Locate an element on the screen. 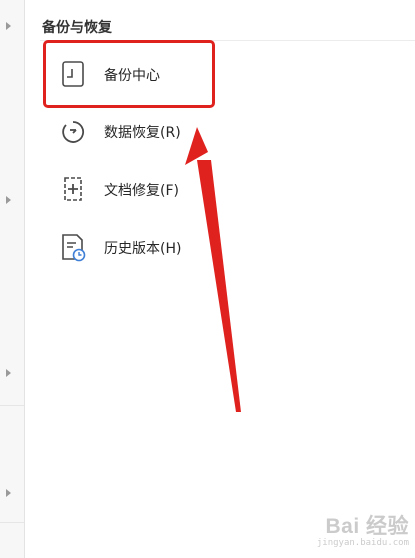 The height and width of the screenshot is (558, 415). watermark-url: jingyan.baidu.com is located at coordinates (362, 543).